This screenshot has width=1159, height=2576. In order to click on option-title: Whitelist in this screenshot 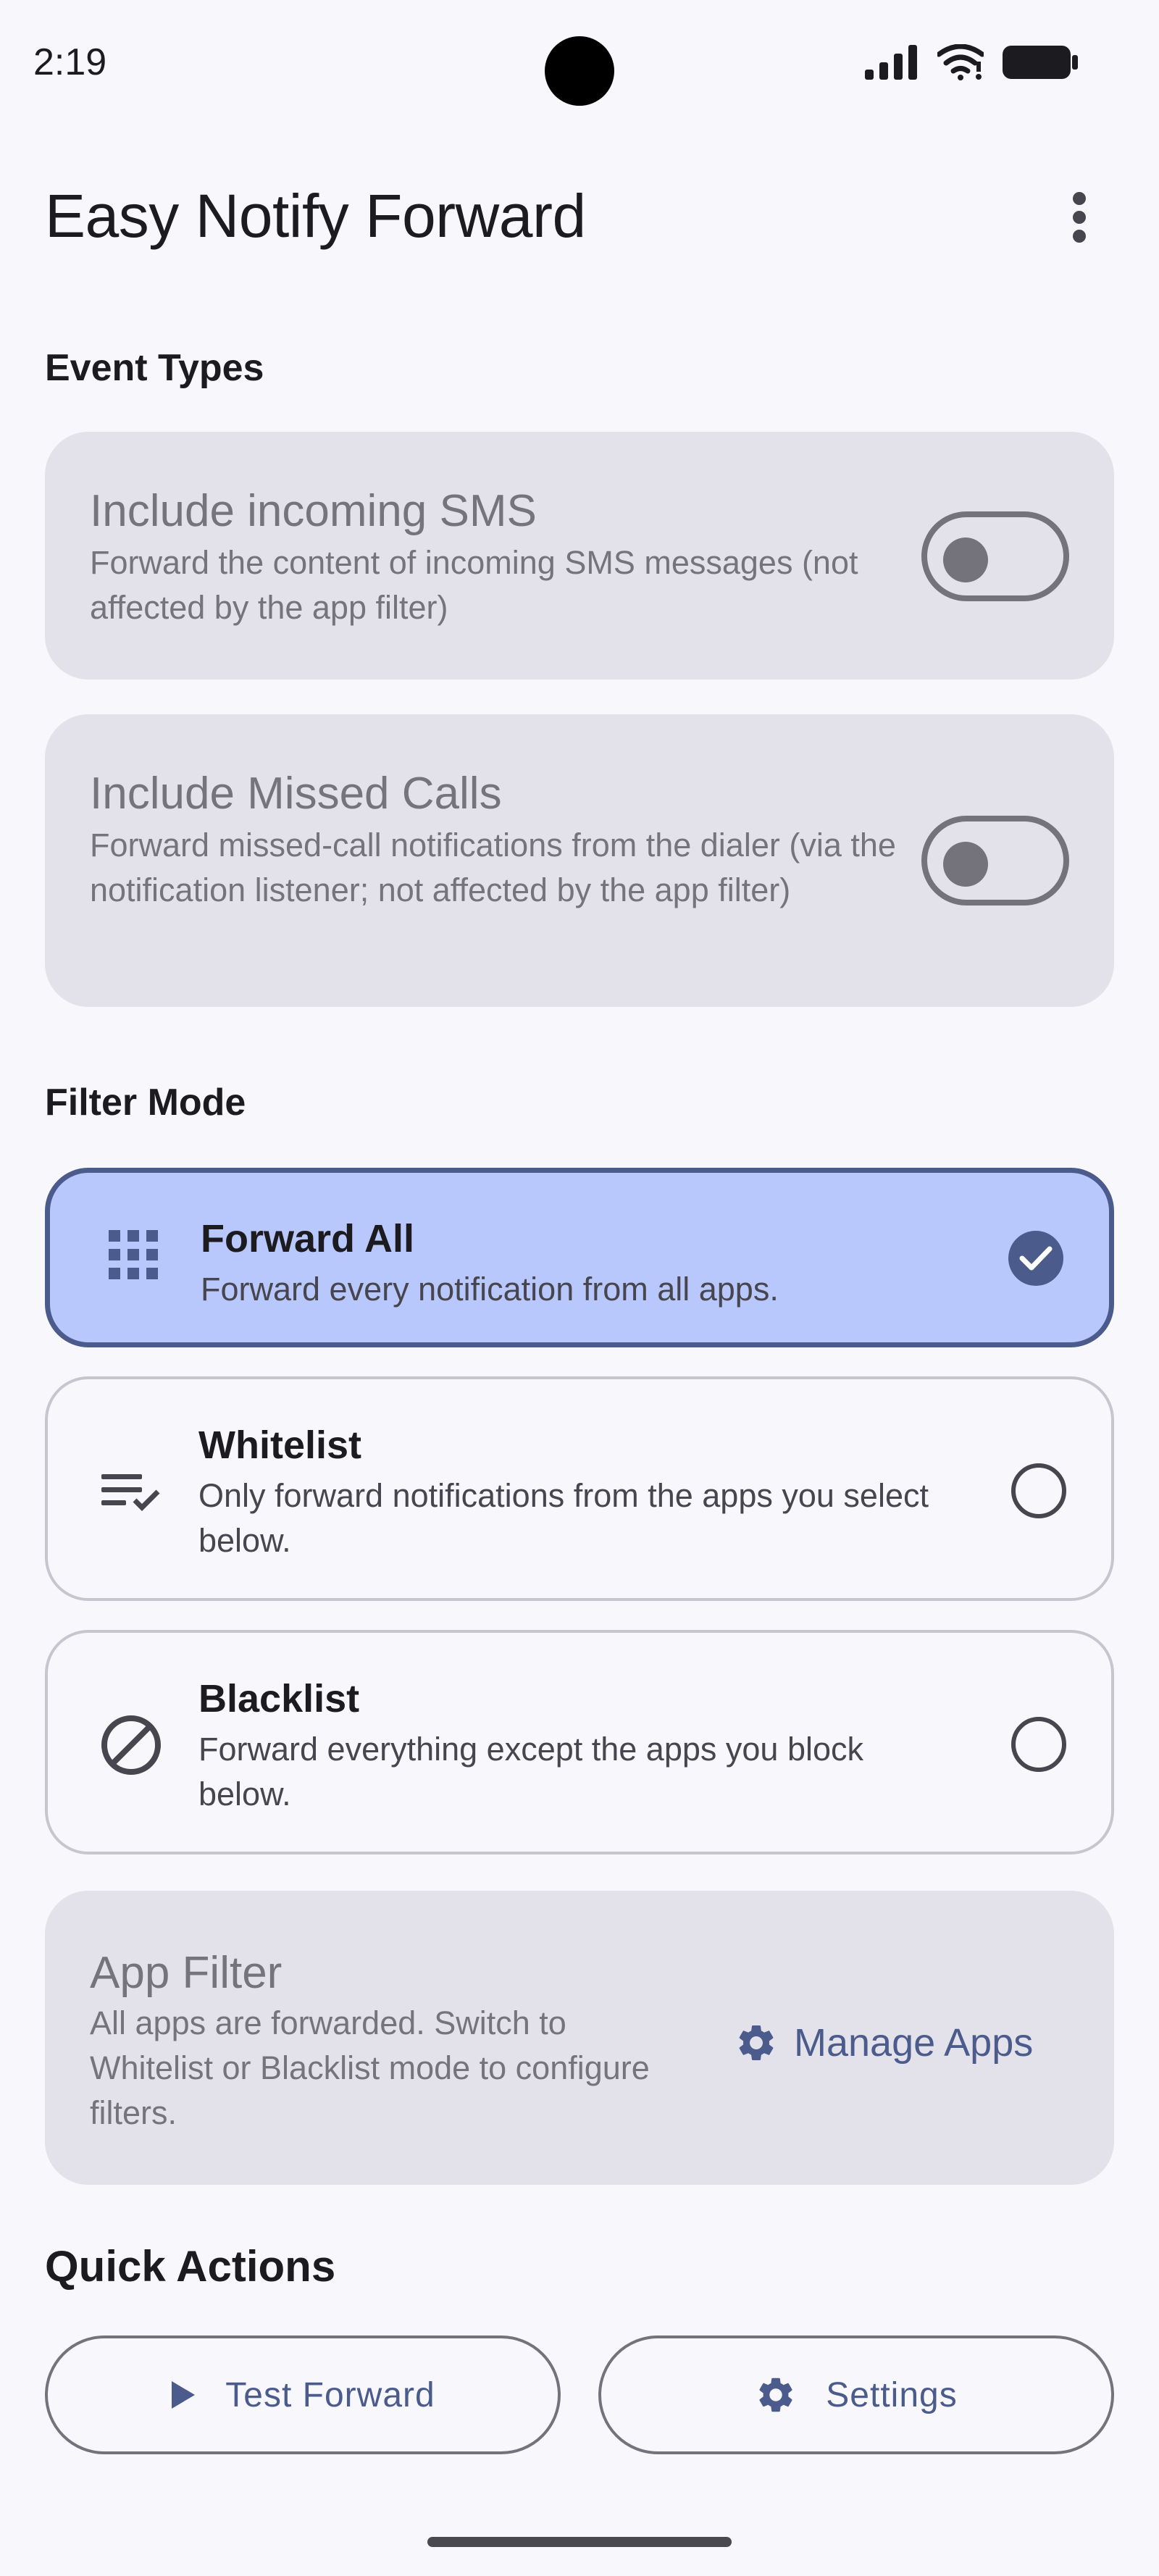, I will do `click(279, 1445)`.